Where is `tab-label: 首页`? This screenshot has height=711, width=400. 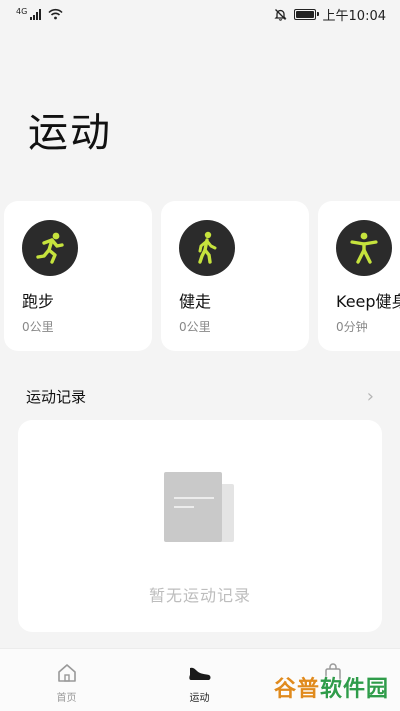 tab-label: 首页 is located at coordinates (66, 698).